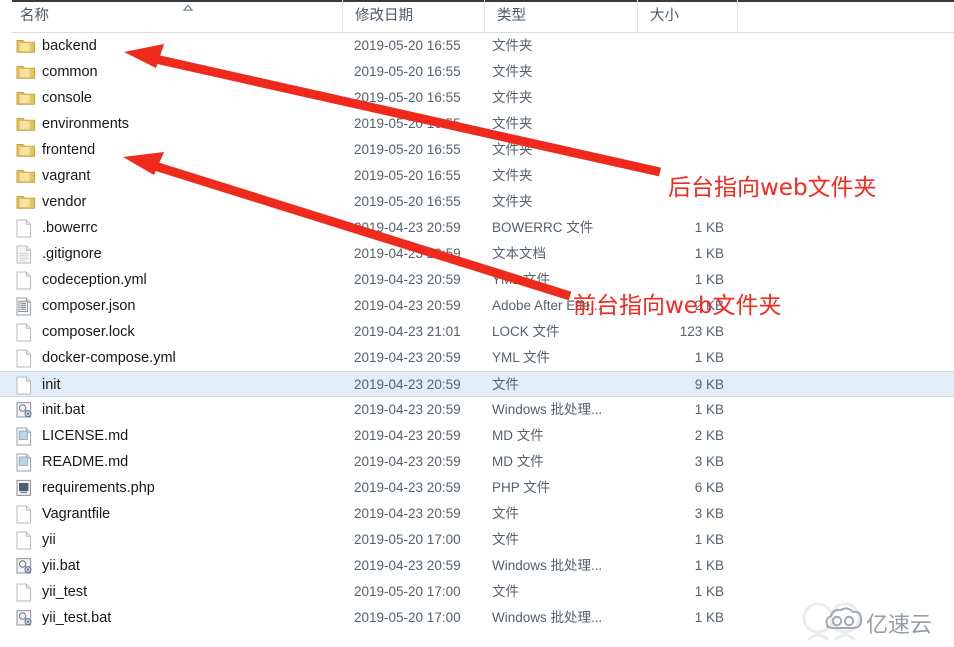  What do you see at coordinates (477, 436) in the screenshot?
I see `file-row: LICENSE.md 2019-04-23 20:59 MD 文件 2 KB` at bounding box center [477, 436].